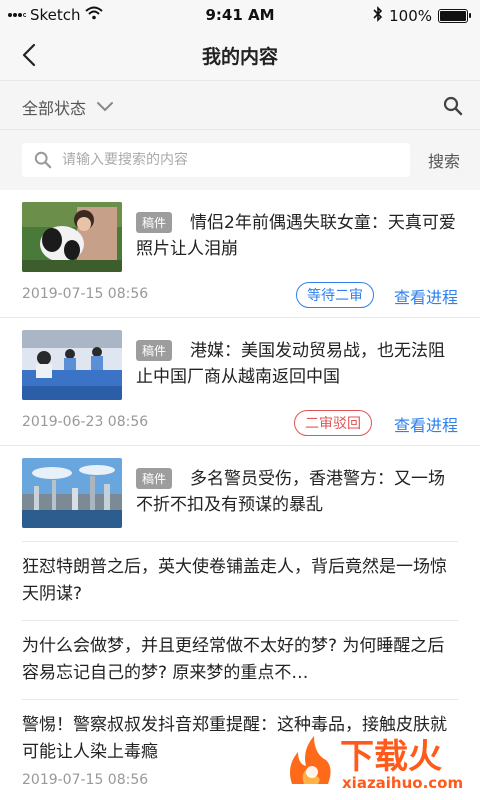  I want to click on page-title: 我的内容, so click(239, 57).